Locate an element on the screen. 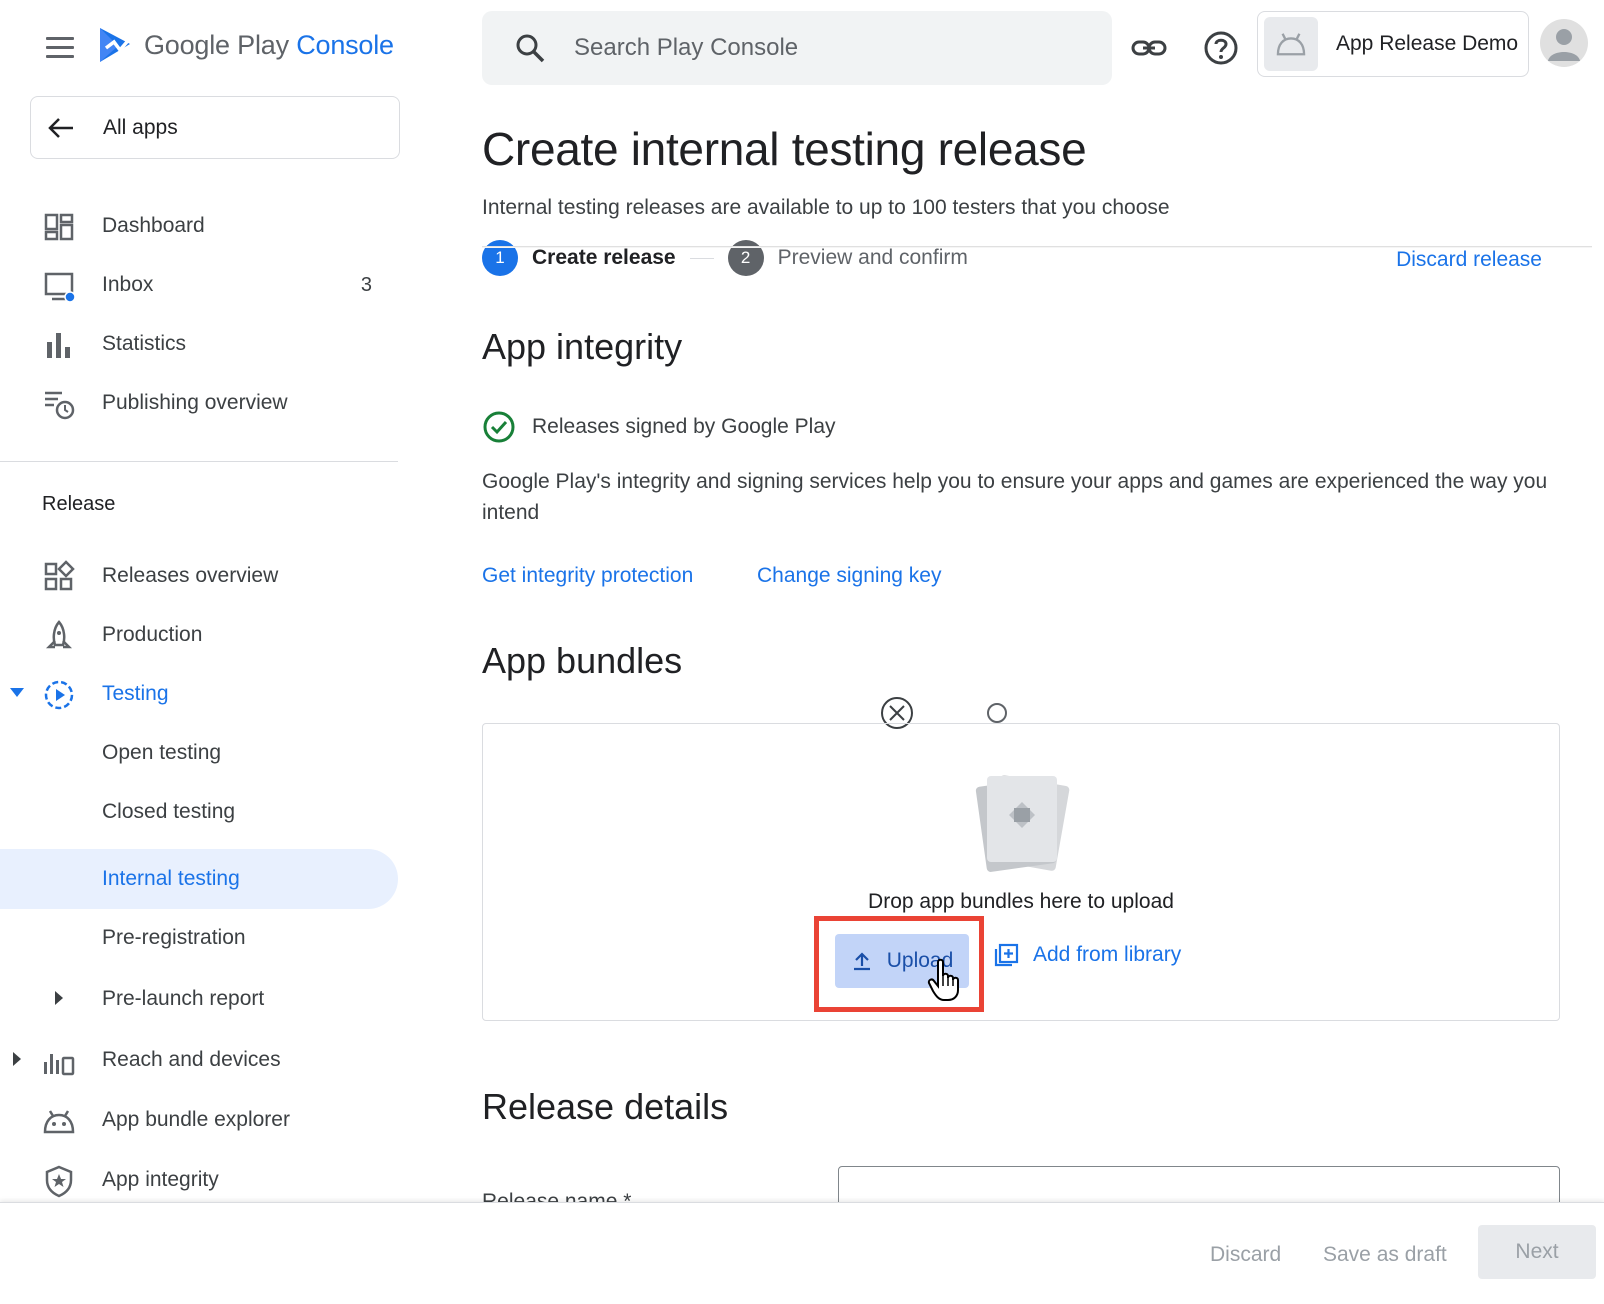  releases-grid-icon is located at coordinates (59, 575).